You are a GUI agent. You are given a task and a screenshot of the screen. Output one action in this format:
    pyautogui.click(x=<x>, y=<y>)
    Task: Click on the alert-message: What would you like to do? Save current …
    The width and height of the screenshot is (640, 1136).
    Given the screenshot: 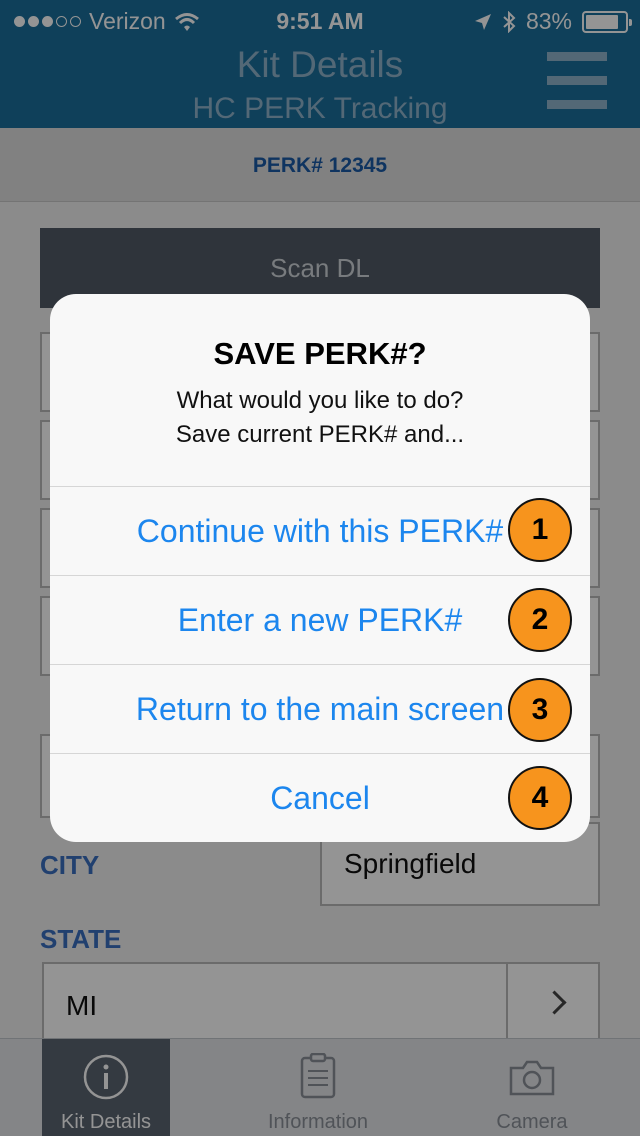 What is the action you would take?
    pyautogui.click(x=320, y=418)
    